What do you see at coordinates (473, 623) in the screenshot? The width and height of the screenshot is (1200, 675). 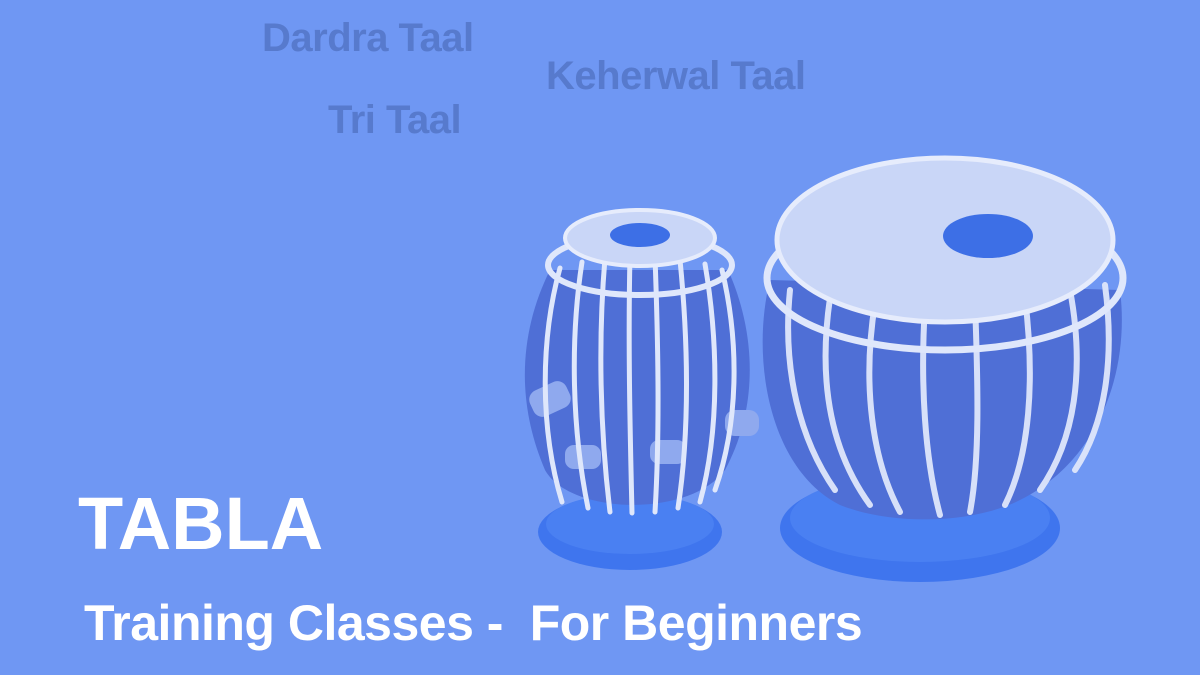 I see `banner-subtitle: Training Classes - For Beginners` at bounding box center [473, 623].